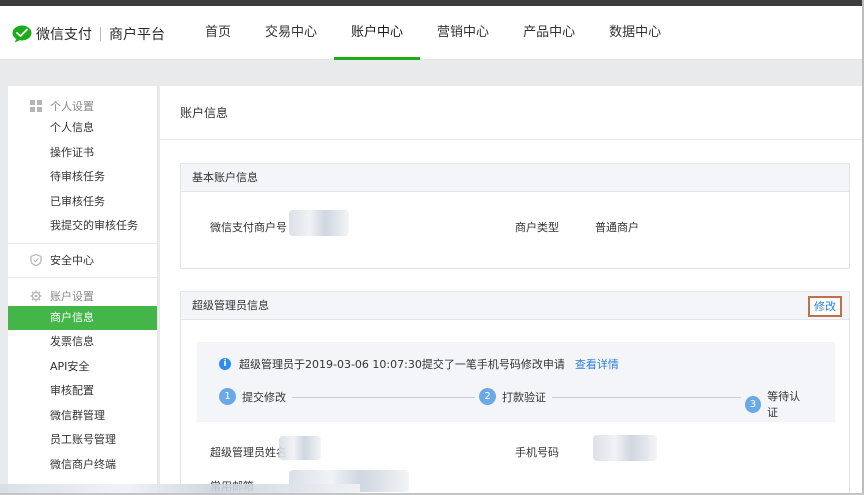 The image size is (864, 495). I want to click on sidebar-item-reviewed-tasks: 已审核任务, so click(82, 202).